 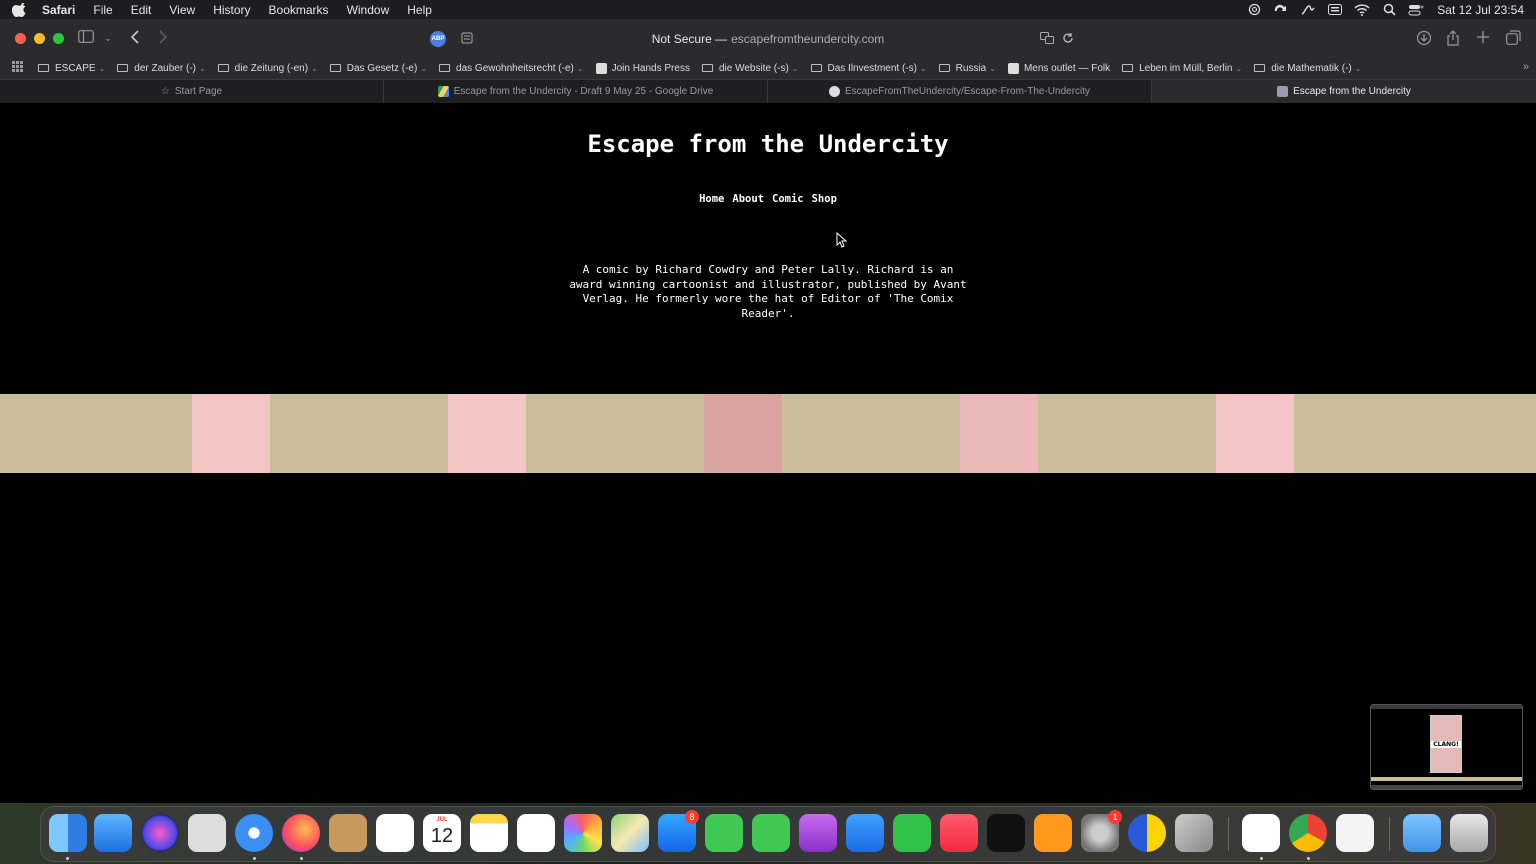 What do you see at coordinates (39, 38) in the screenshot?
I see `minimize-window-button` at bounding box center [39, 38].